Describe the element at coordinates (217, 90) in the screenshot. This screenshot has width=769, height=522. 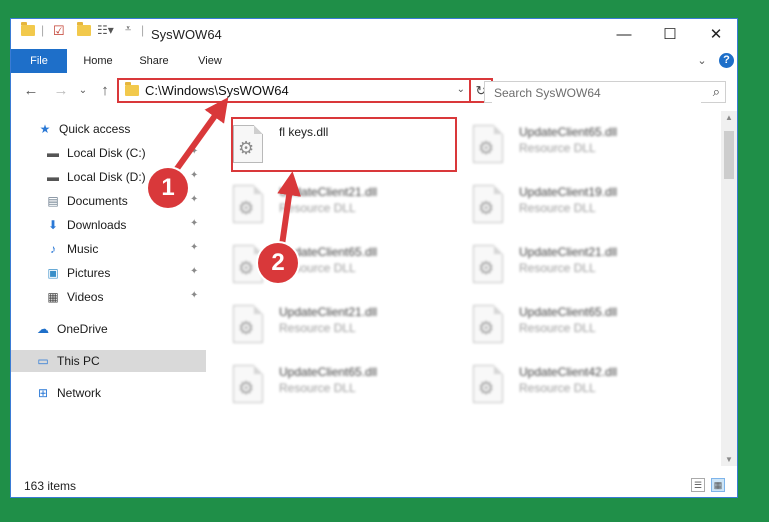
I see `address-path: C:\Windows\SysWOW64` at that location.